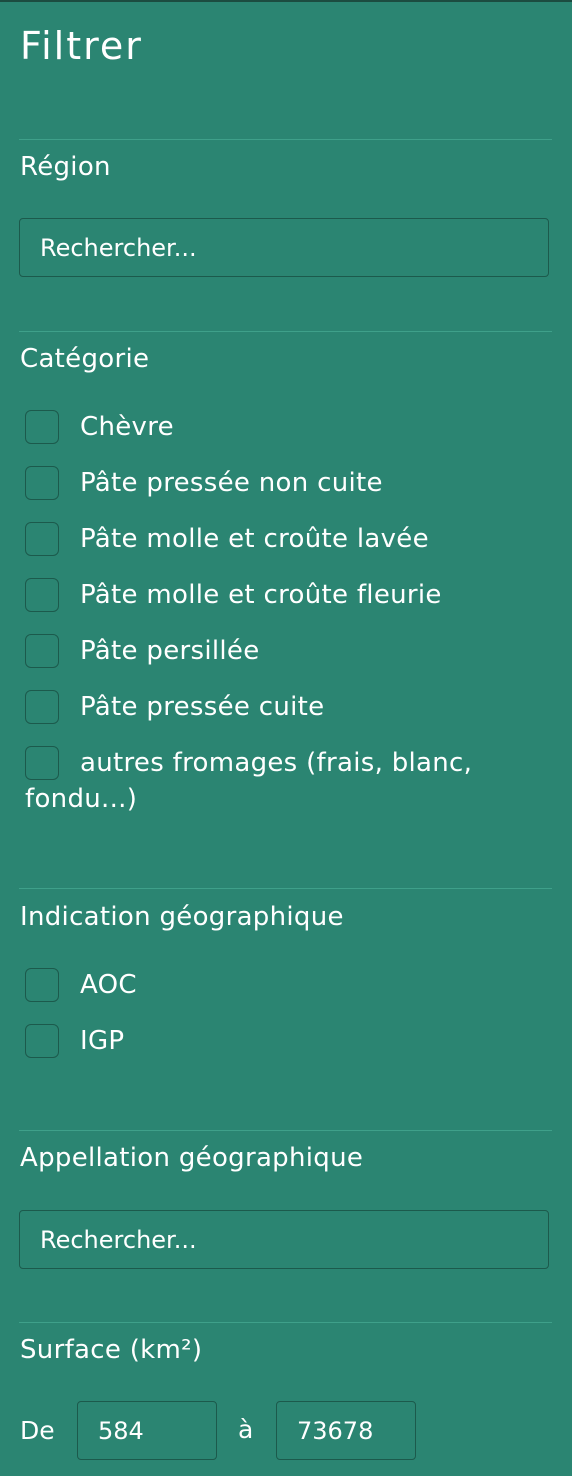 This screenshot has width=572, height=1476. I want to click on region-search-input, so click(284, 247).